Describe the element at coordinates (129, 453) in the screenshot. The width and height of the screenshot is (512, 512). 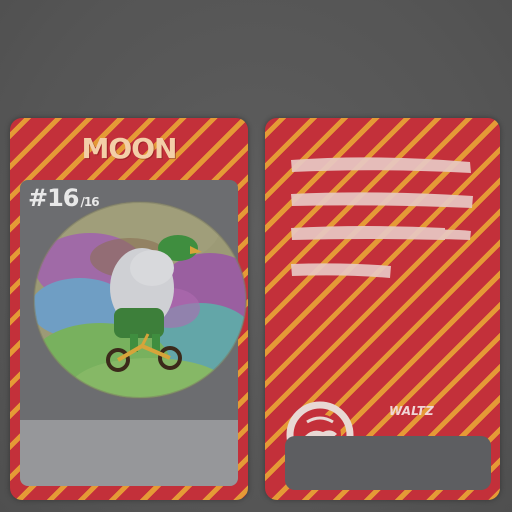
I see `ground-shadow` at that location.